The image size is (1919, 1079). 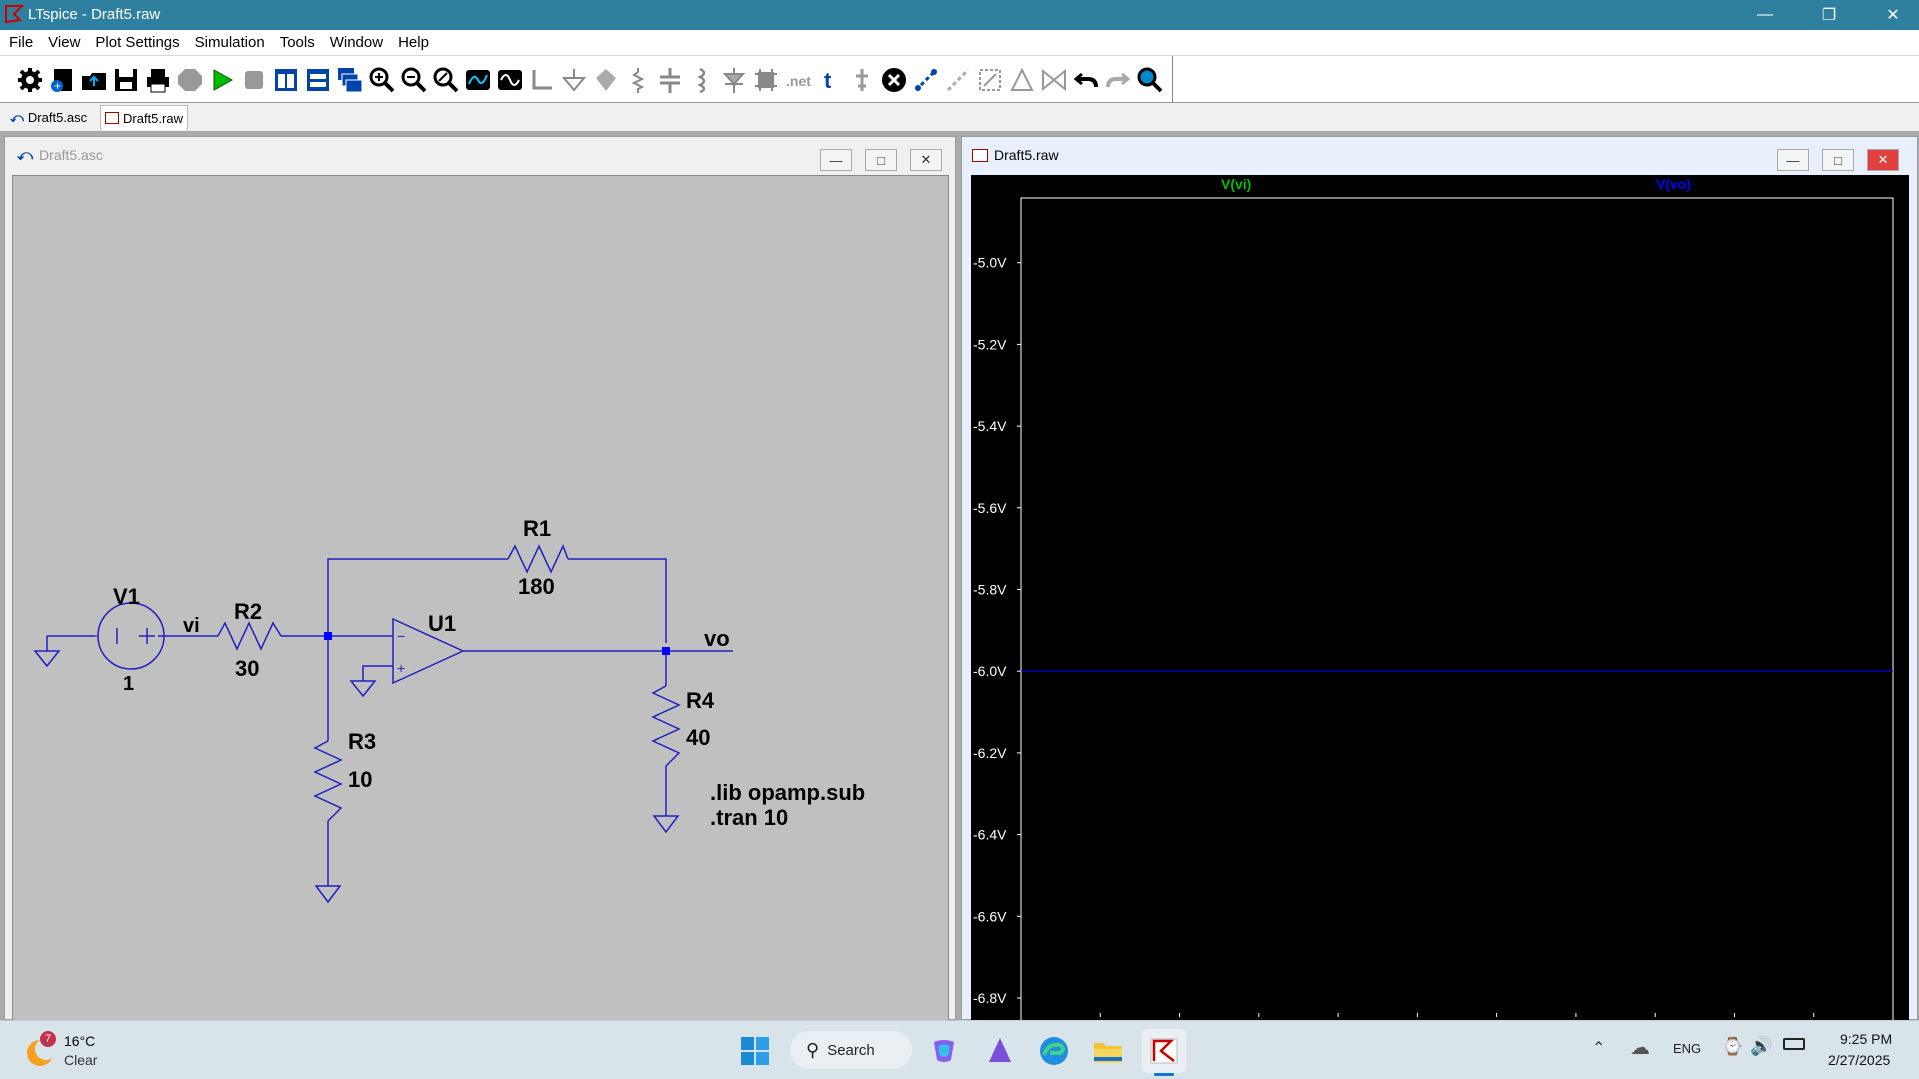 What do you see at coordinates (318, 80) in the screenshot?
I see `tile-horizontal-icon` at bounding box center [318, 80].